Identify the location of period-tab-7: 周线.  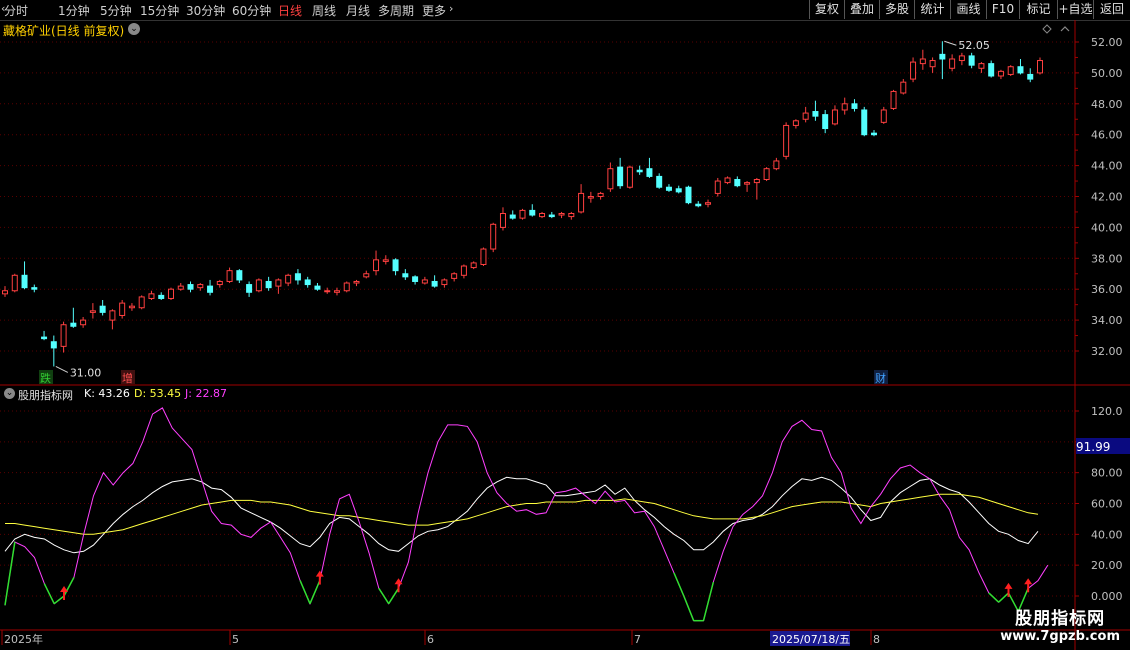
(324, 10).